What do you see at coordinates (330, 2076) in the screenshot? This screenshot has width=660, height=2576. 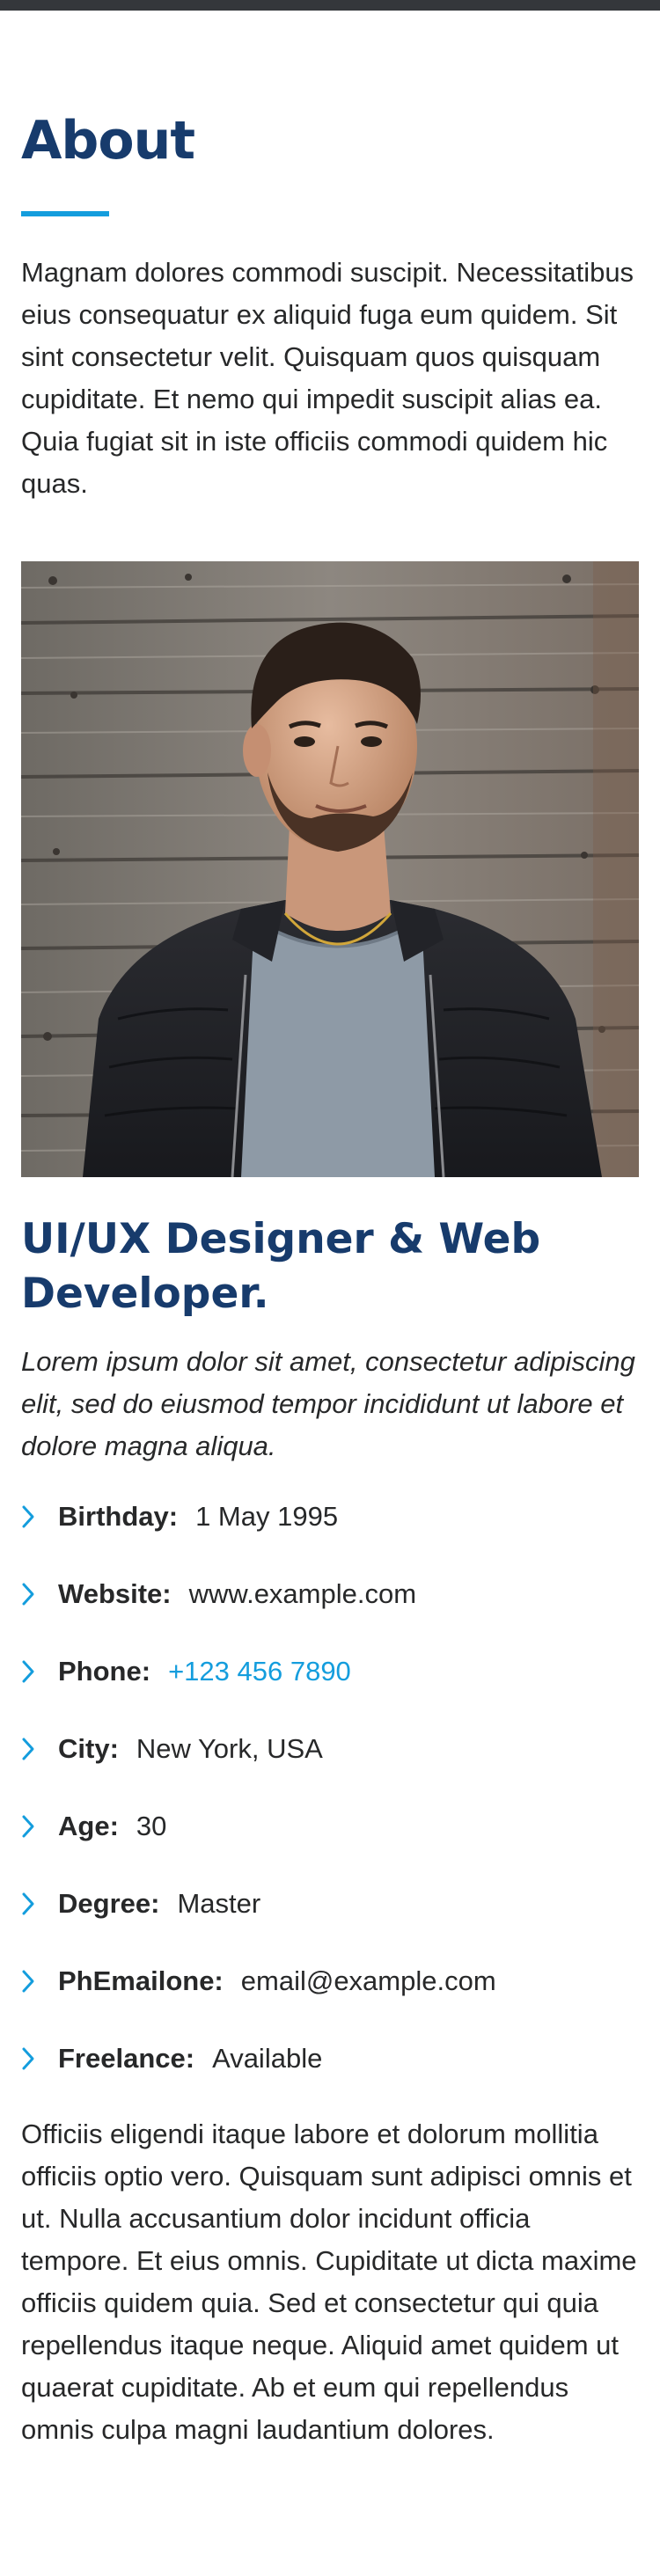 I see `detail-freelance: Freelance: Available` at bounding box center [330, 2076].